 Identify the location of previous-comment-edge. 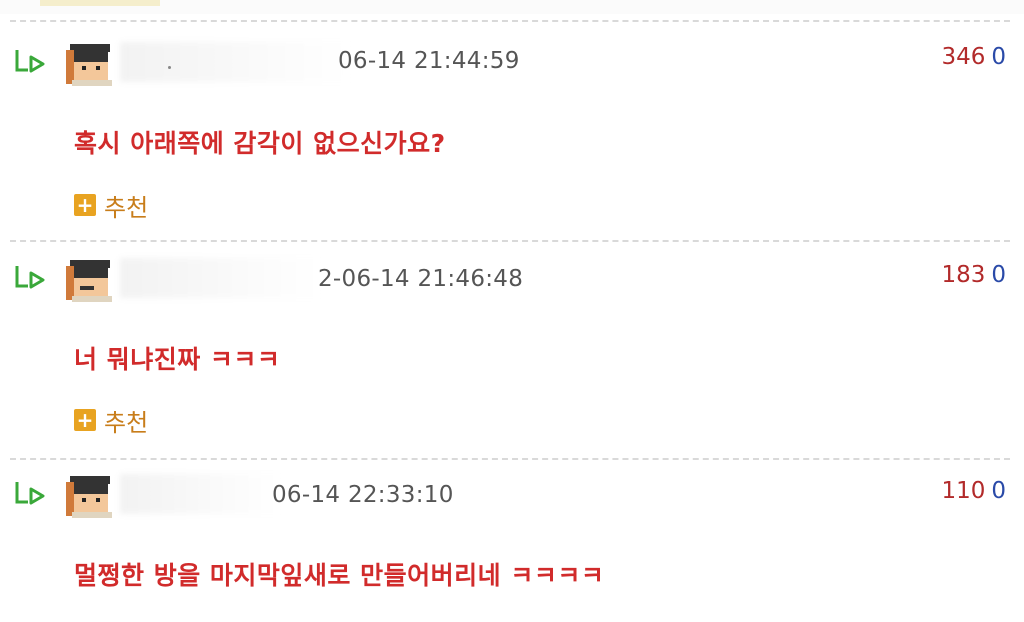
(512, 7).